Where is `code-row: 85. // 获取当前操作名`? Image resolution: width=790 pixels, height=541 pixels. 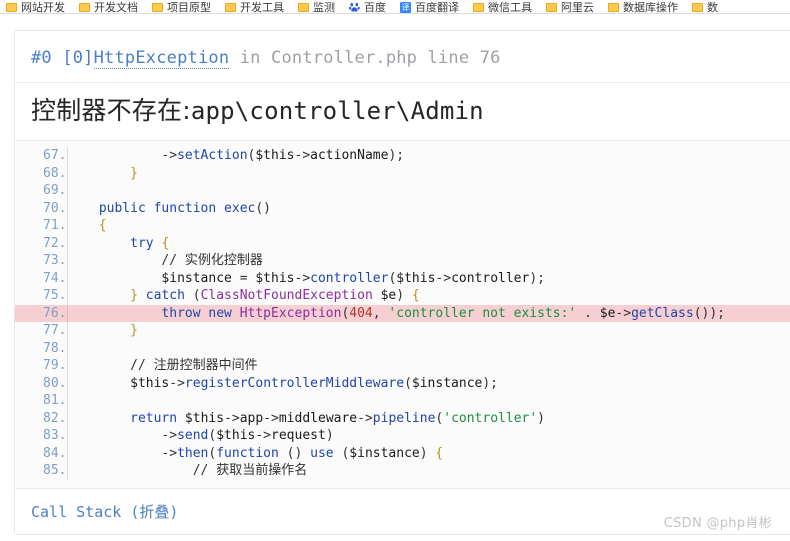 code-row: 85. // 获取当前操作名 is located at coordinates (402, 471).